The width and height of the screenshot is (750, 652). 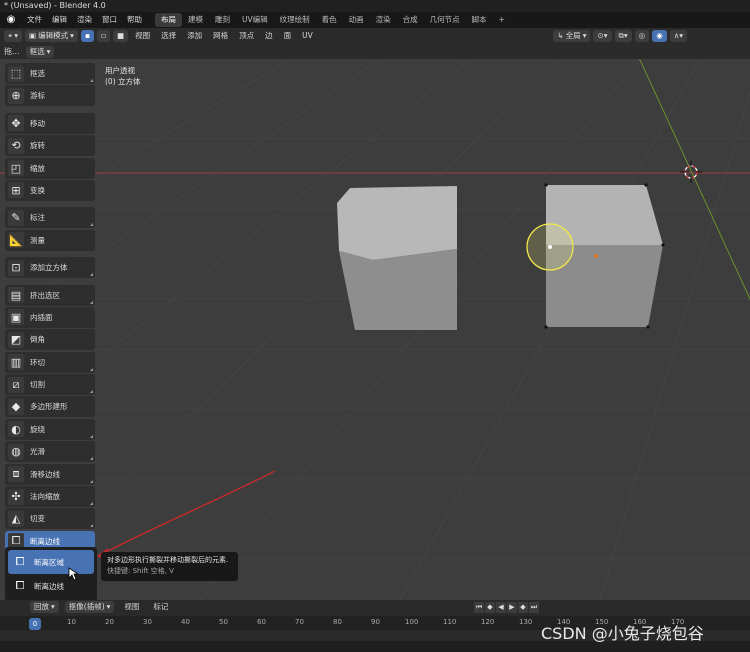 I want to click on next-key-button: ◆, so click(x=523, y=607).